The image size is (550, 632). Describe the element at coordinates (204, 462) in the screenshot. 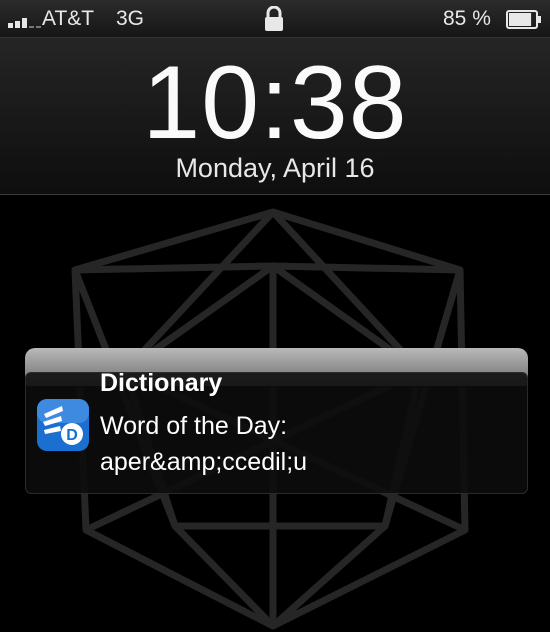

I see `notification-message-line2: aper&amp;ccedil;u` at that location.